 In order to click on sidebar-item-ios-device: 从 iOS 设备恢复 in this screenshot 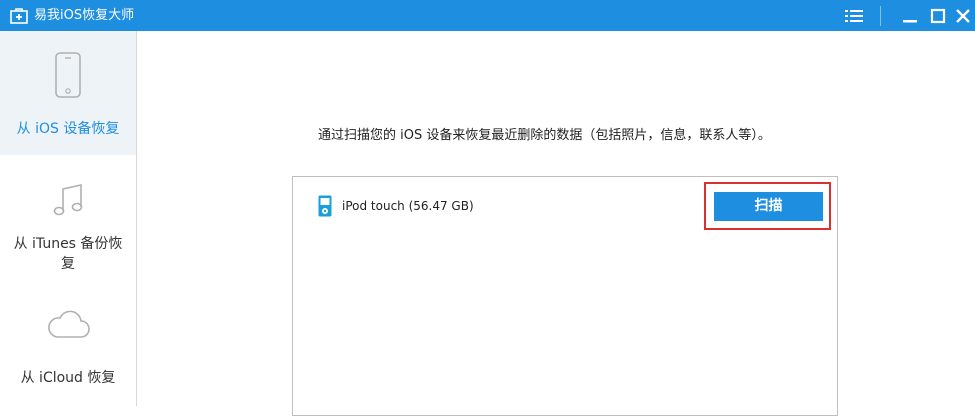, I will do `click(68, 93)`.